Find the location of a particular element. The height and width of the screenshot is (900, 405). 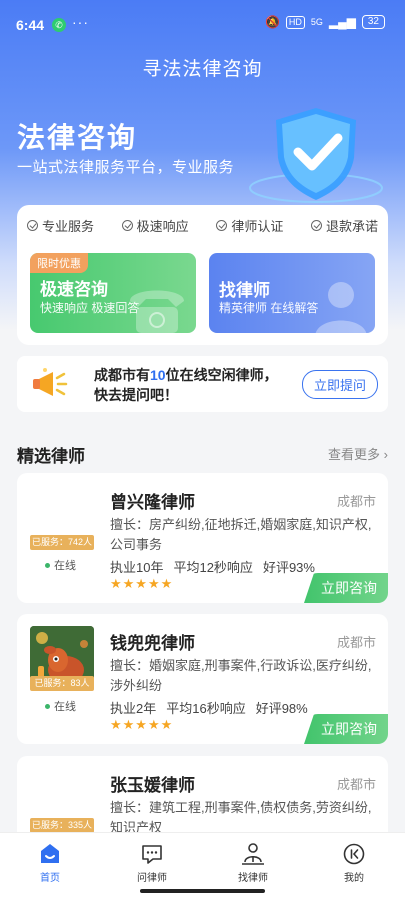

page-title: 寻法法律咨询 is located at coordinates (202, 69).